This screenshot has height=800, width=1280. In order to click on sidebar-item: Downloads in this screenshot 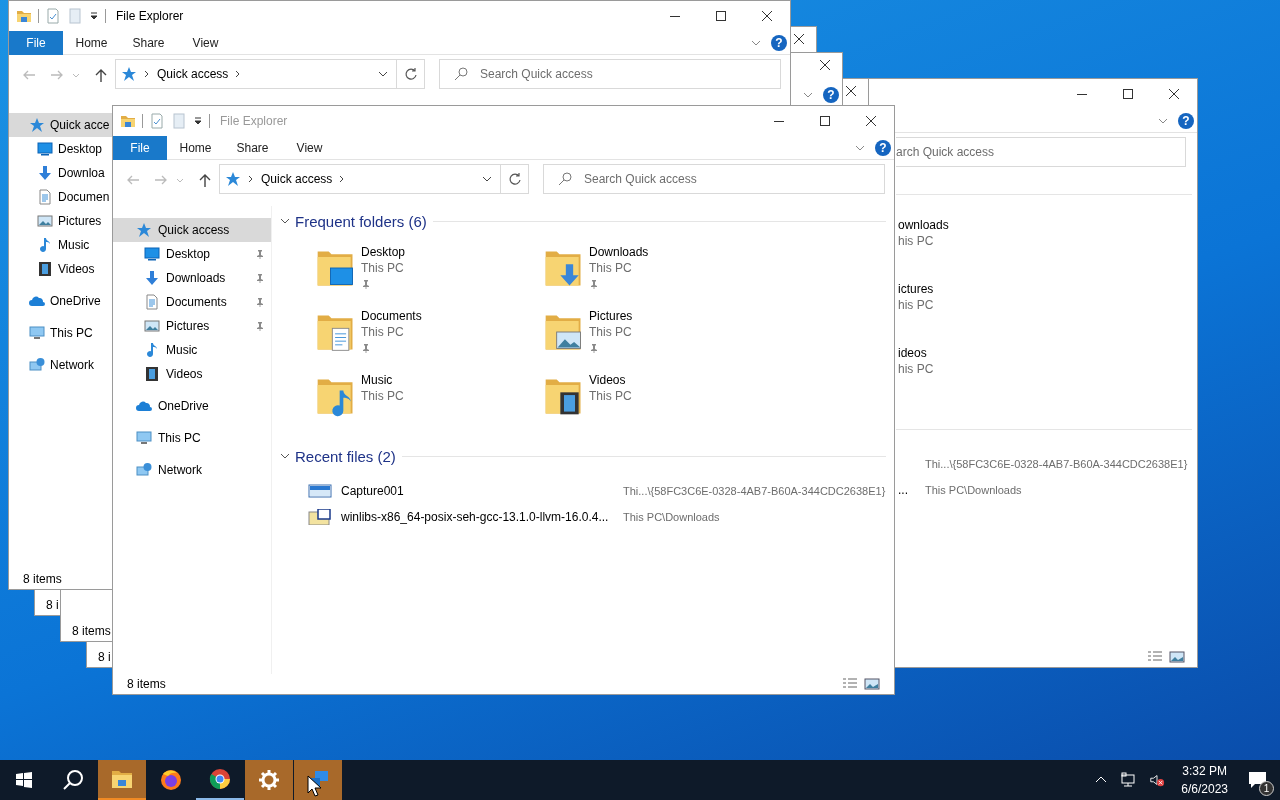, I will do `click(192, 278)`.